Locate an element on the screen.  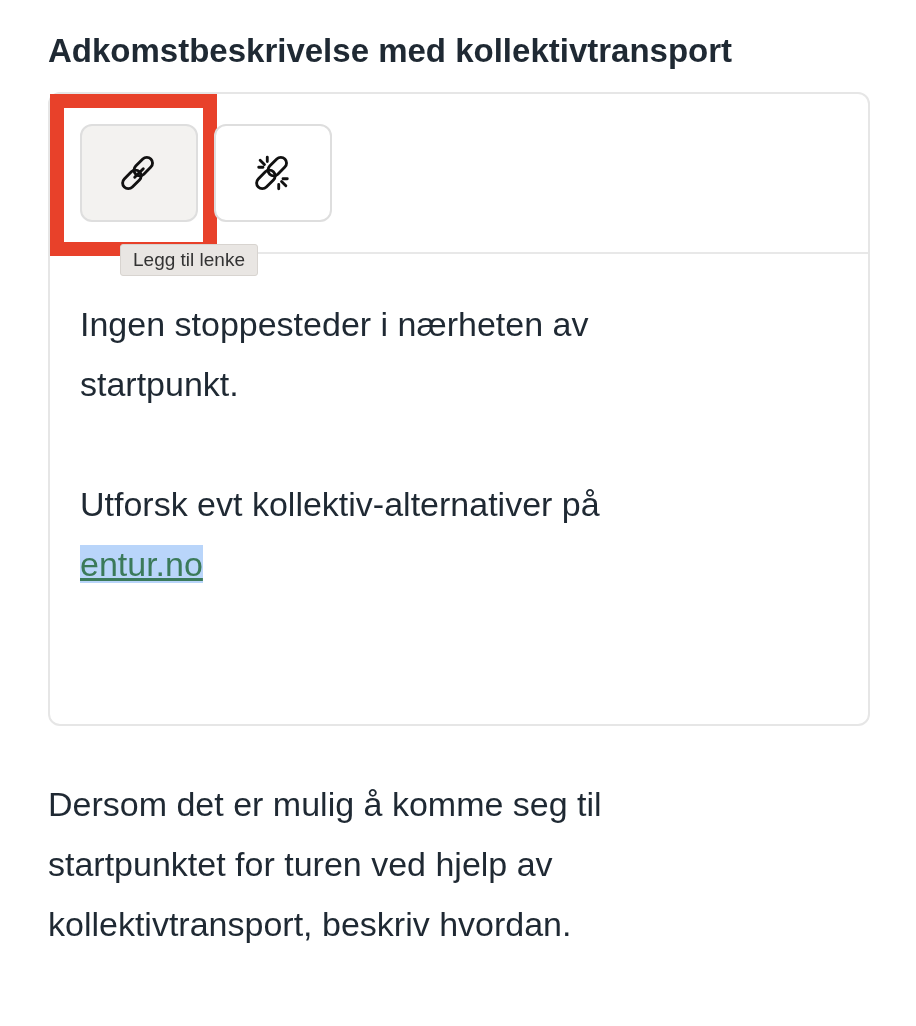
link-button is located at coordinates (139, 173).